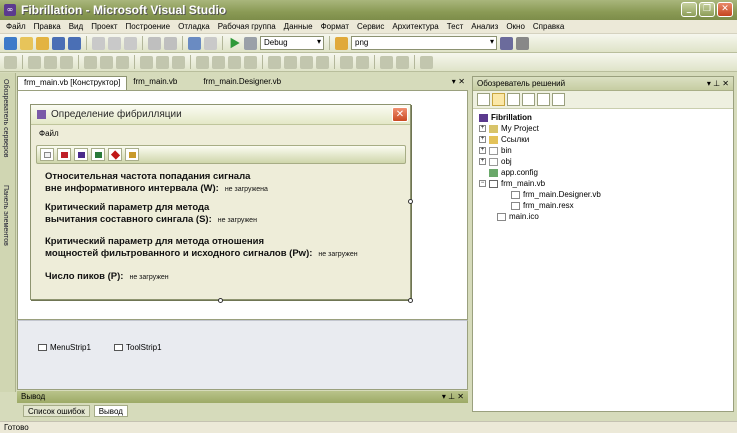 The width and height of the screenshot is (737, 433). I want to click on tree-item-project: Fibrillation, so click(505, 117).